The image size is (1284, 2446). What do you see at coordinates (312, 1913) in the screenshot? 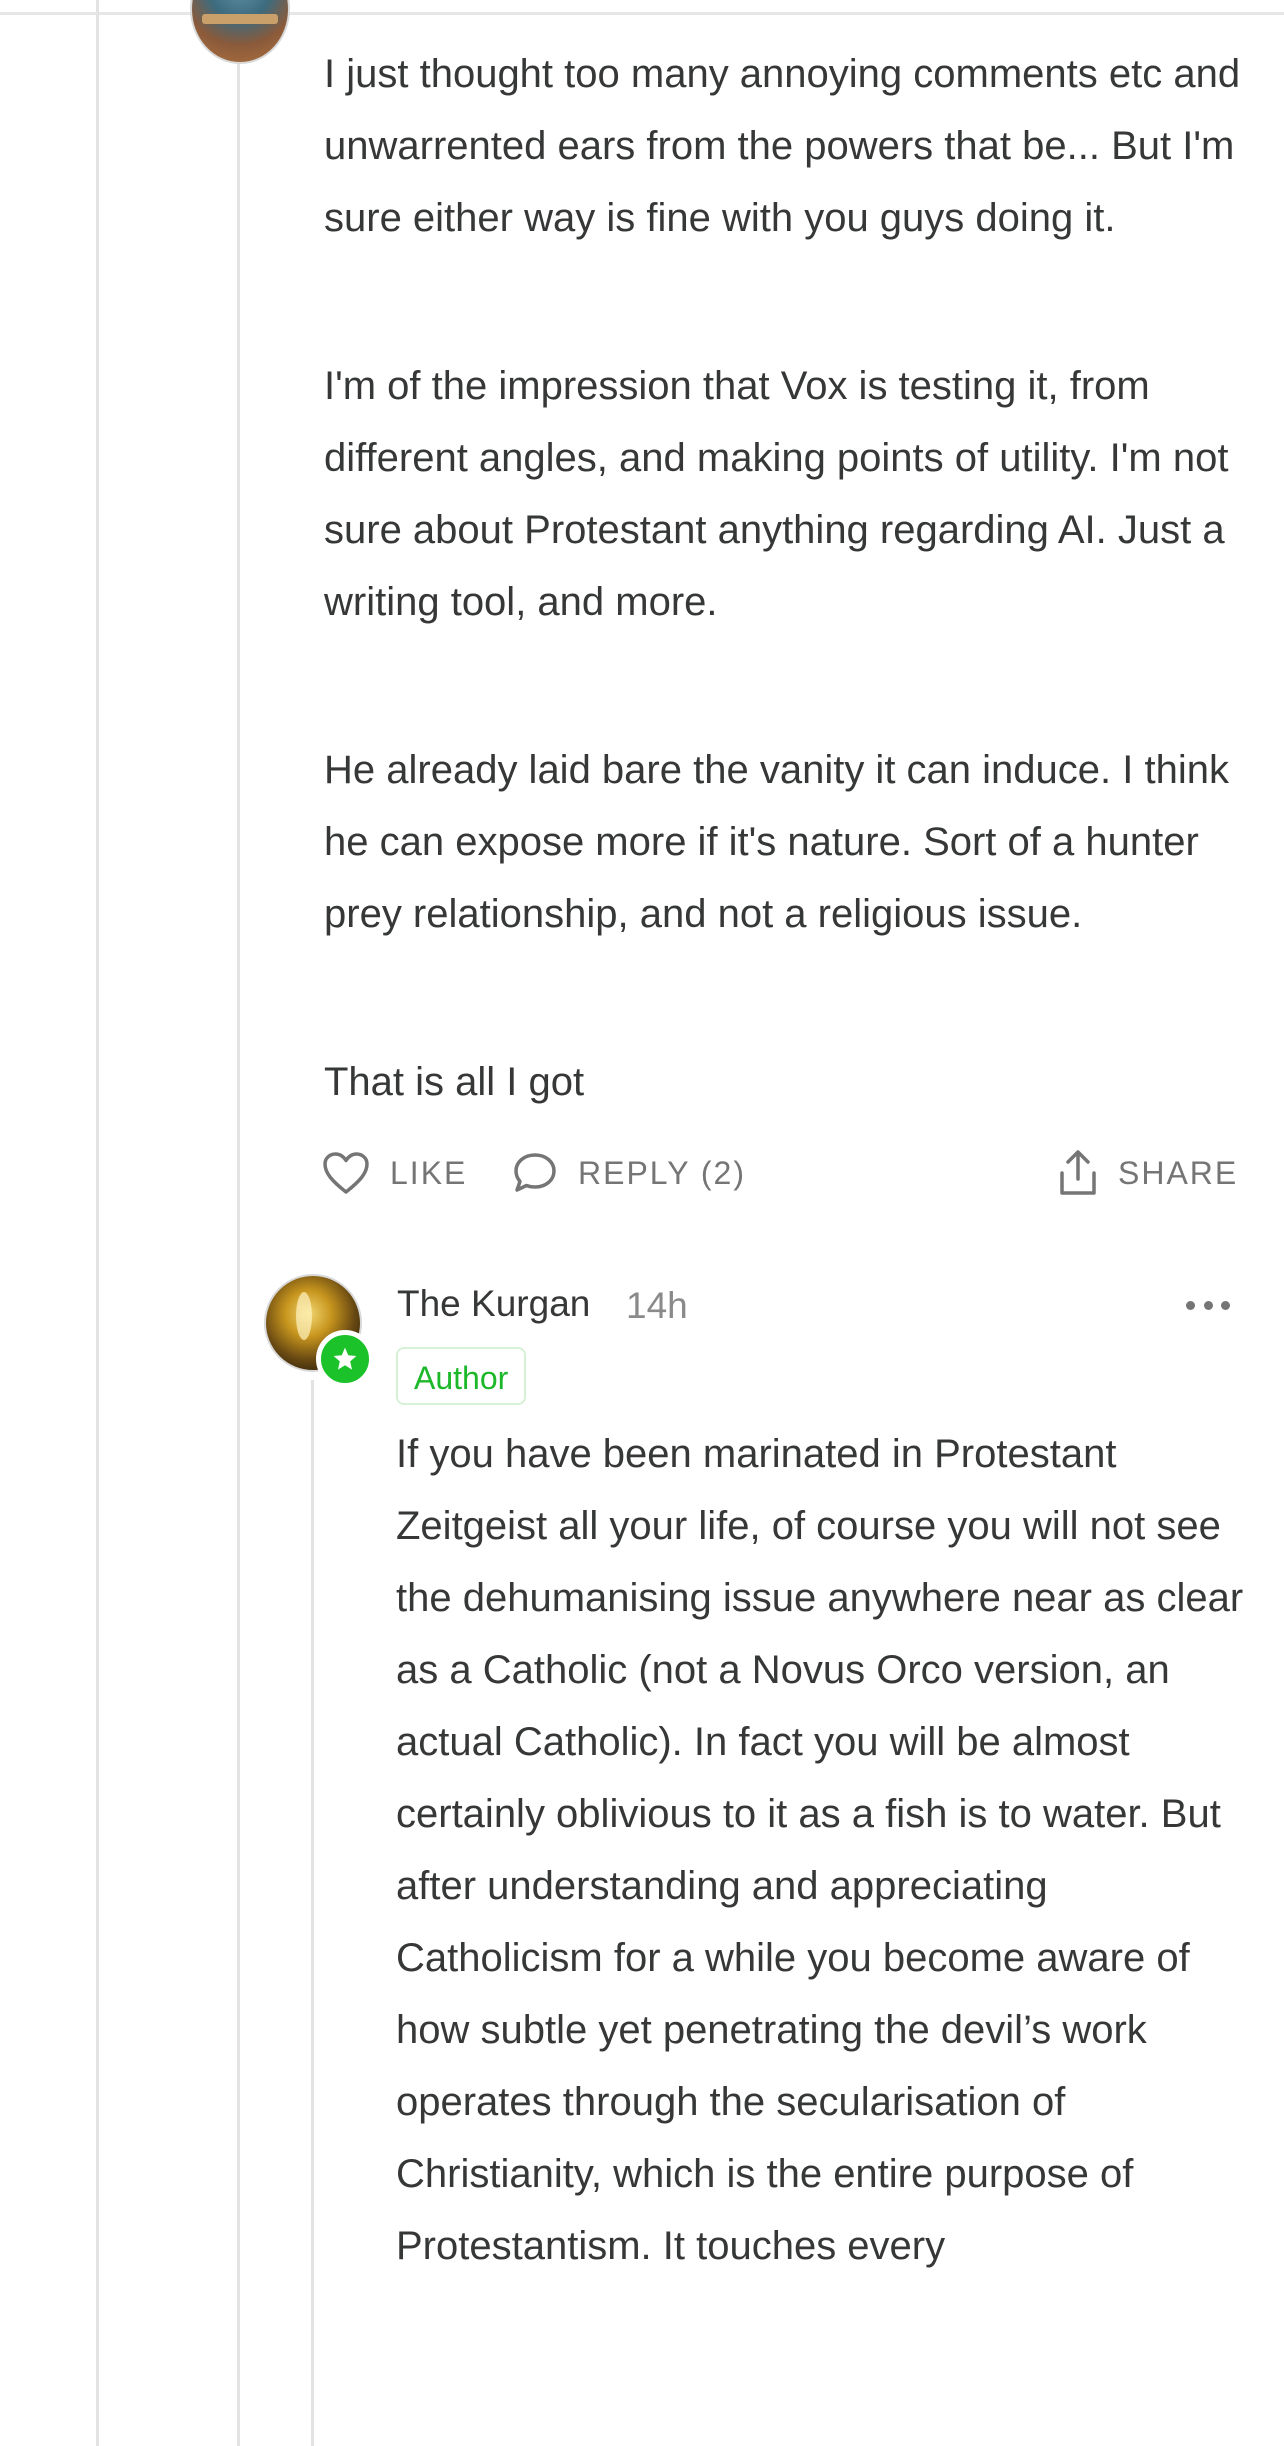
I see `thread-line-reply` at bounding box center [312, 1913].